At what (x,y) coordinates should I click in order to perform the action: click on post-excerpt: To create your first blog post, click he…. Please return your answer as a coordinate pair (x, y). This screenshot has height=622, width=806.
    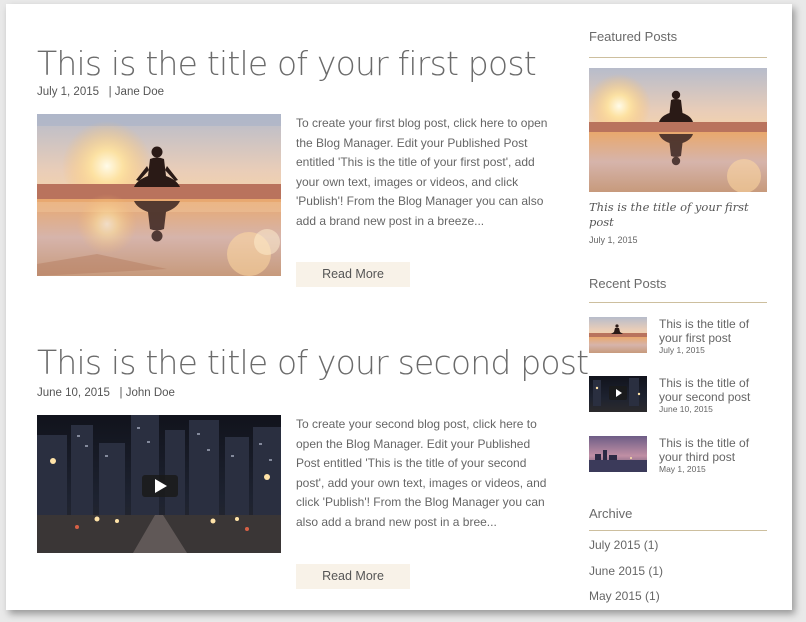
    Looking at the image, I should click on (422, 172).